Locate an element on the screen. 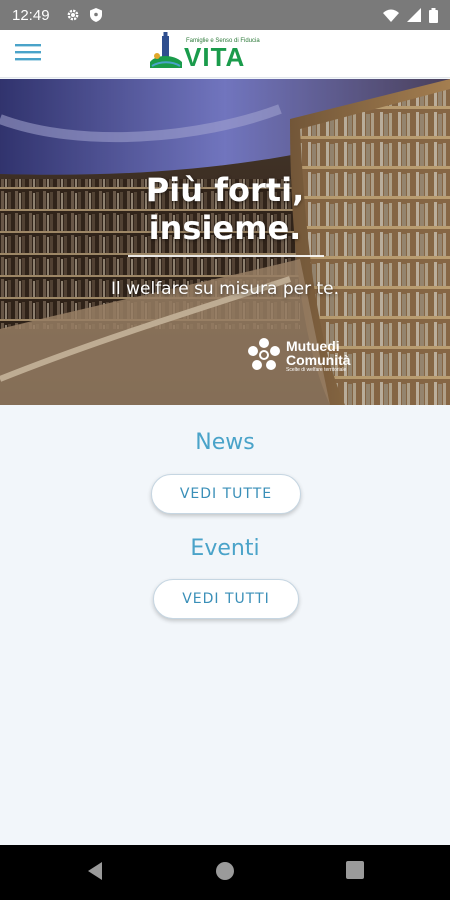 The image size is (450, 900). hero-title: Più forti, insieme. is located at coordinates (225, 209).